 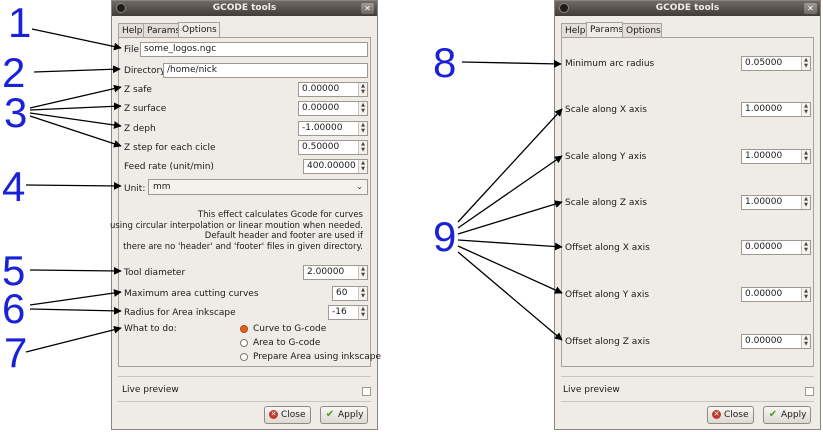 What do you see at coordinates (326, 272) in the screenshot?
I see `tool-diameter-value: 2.00000` at bounding box center [326, 272].